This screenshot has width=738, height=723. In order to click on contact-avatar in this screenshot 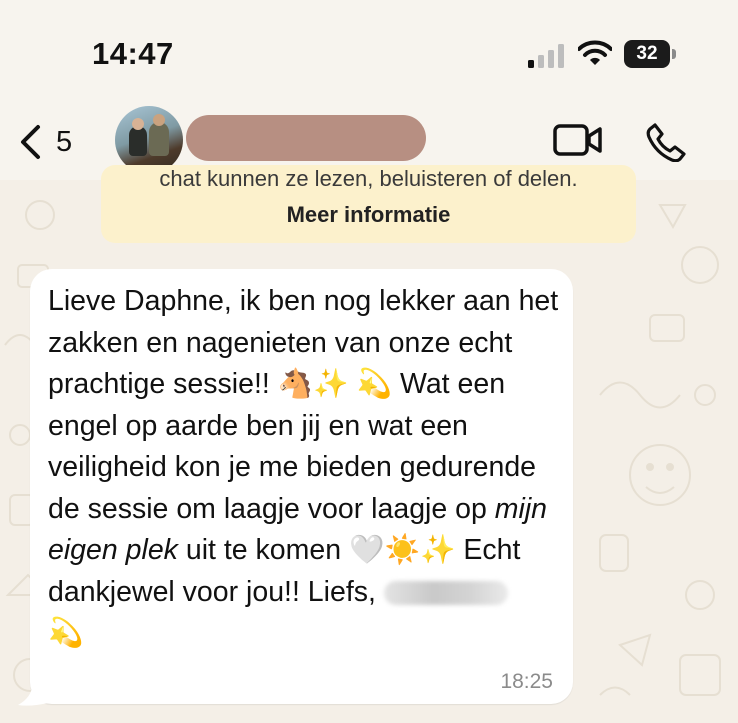, I will do `click(149, 140)`.